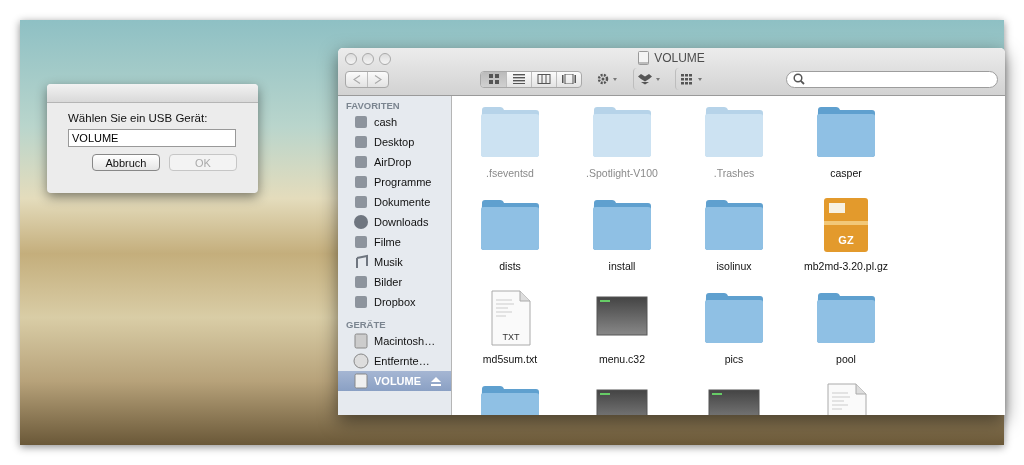  What do you see at coordinates (394, 122) in the screenshot?
I see `sidebar-item: cash` at bounding box center [394, 122].